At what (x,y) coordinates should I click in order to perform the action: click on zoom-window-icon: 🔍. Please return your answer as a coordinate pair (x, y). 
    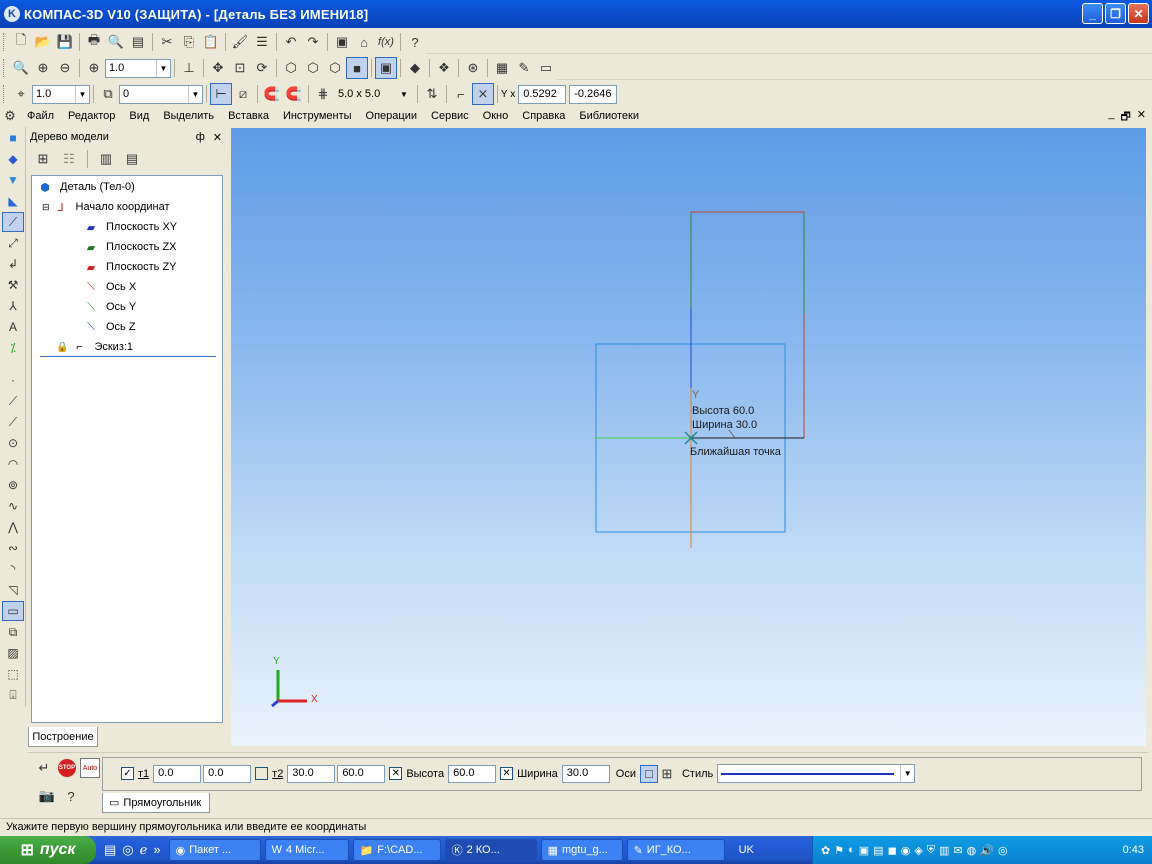
    Looking at the image, I should click on (21, 68).